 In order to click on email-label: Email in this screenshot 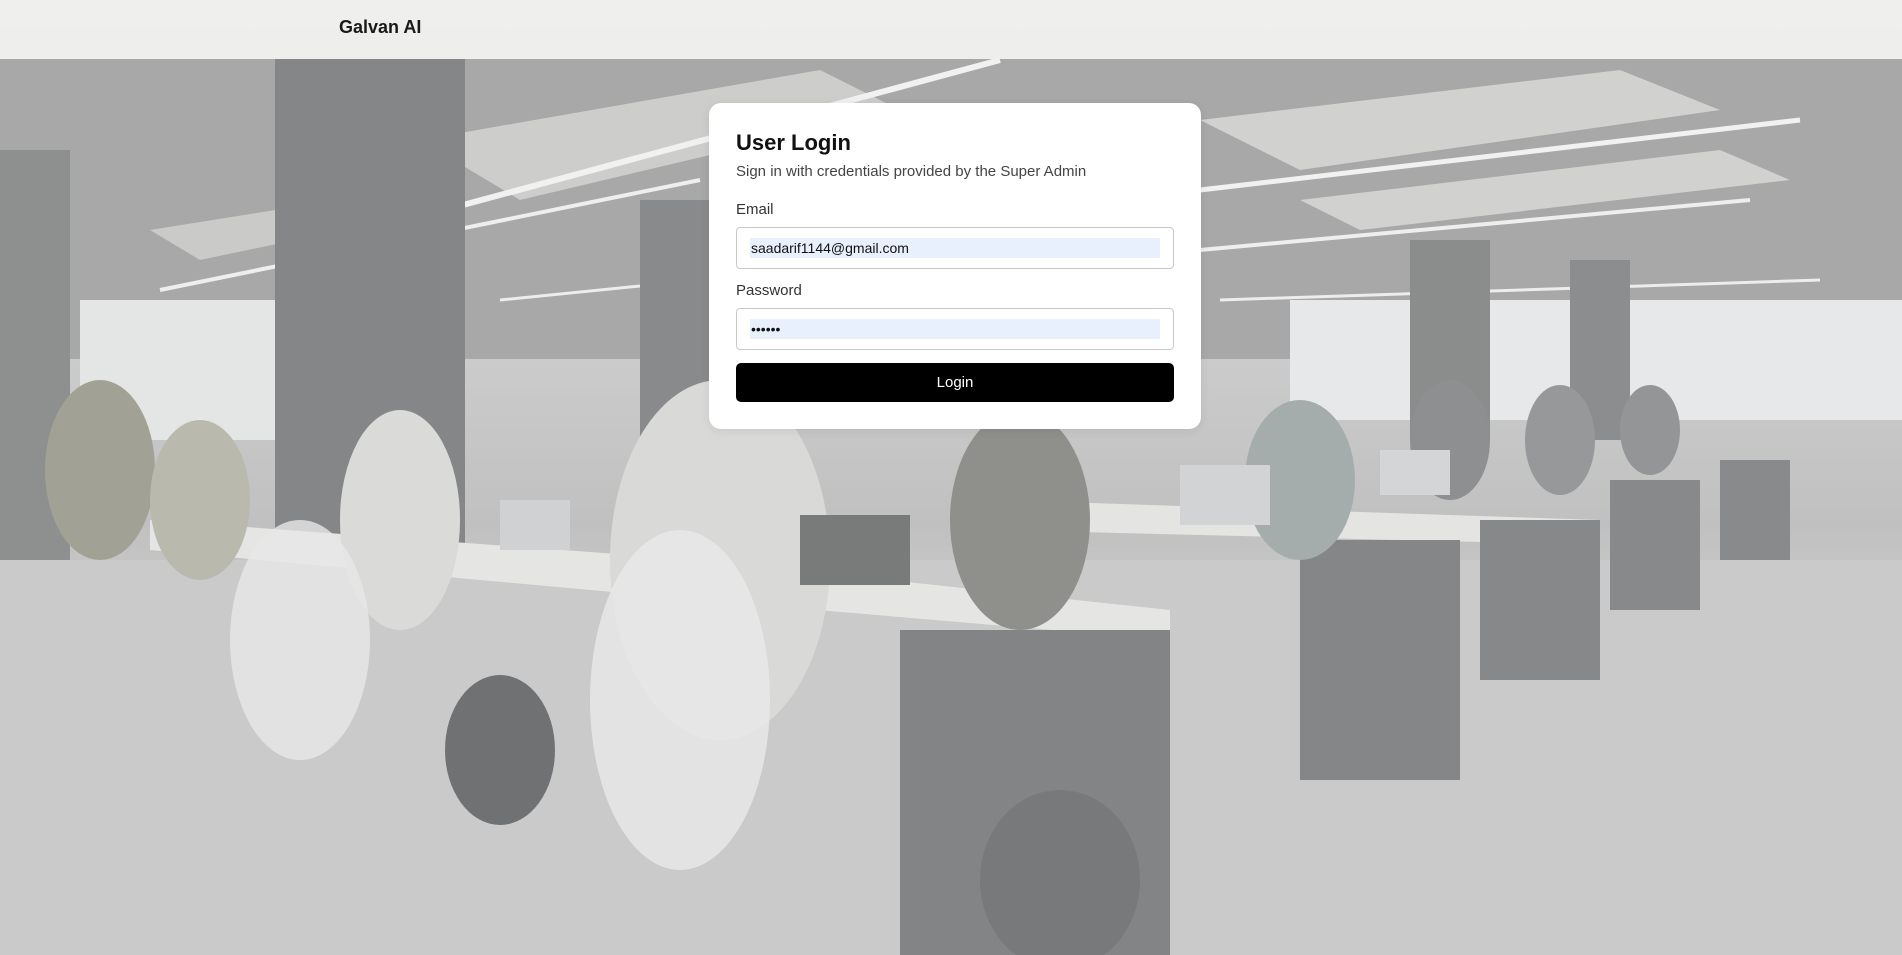, I will do `click(755, 209)`.